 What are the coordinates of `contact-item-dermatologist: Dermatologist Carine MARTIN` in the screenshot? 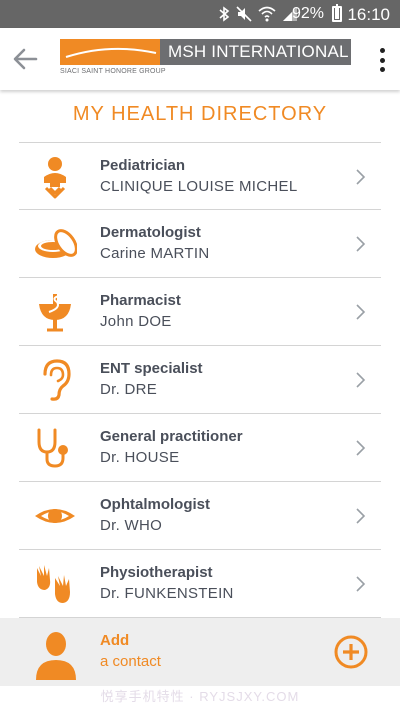 It's located at (200, 244).